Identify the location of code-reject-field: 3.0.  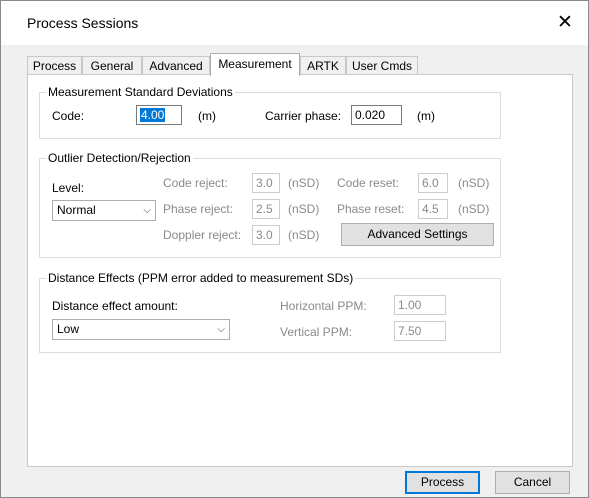
(266, 183).